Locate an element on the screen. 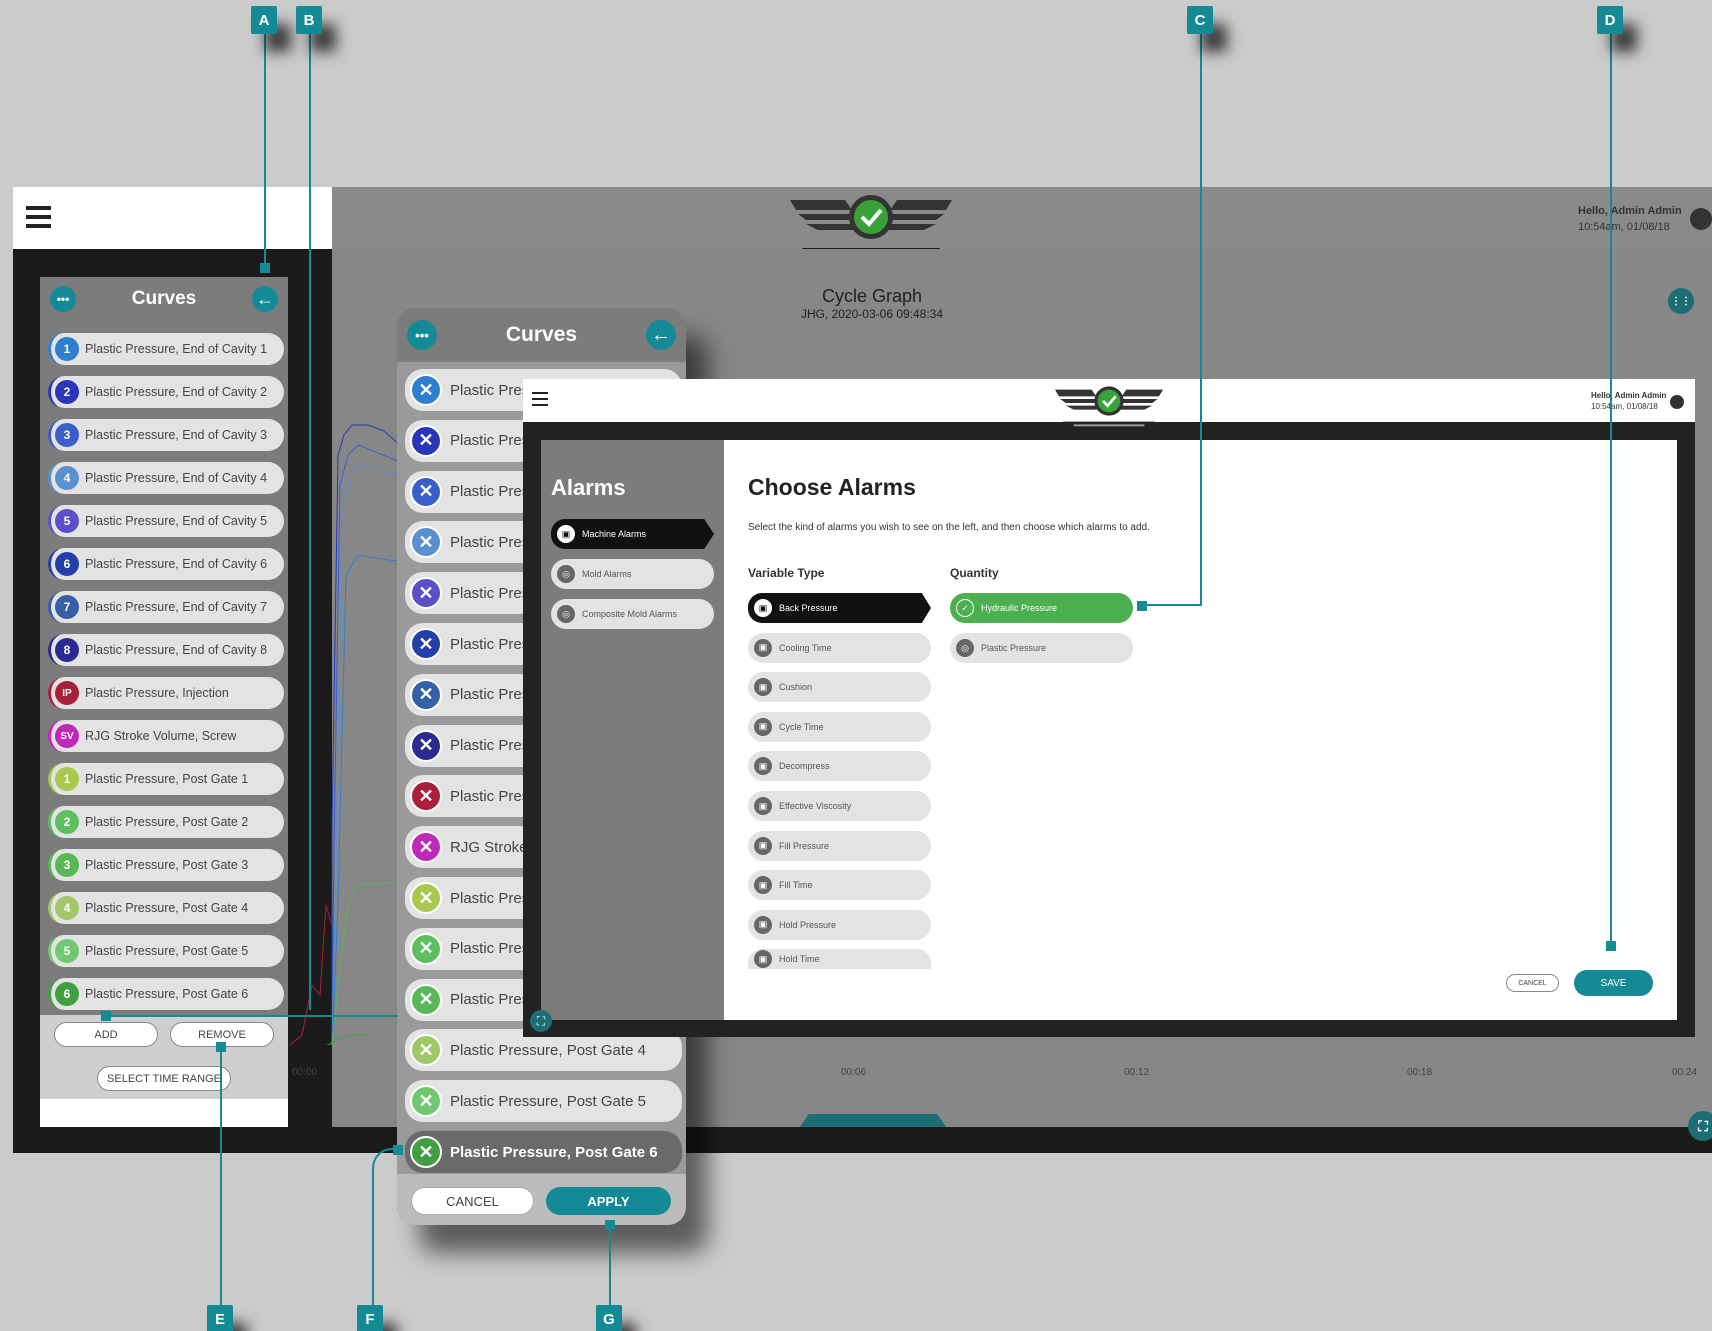 Image resolution: width=1712 pixels, height=1331 pixels. curve-list-item: 2 Plastic Pressure, Post Gate 2 is located at coordinates (166, 822).